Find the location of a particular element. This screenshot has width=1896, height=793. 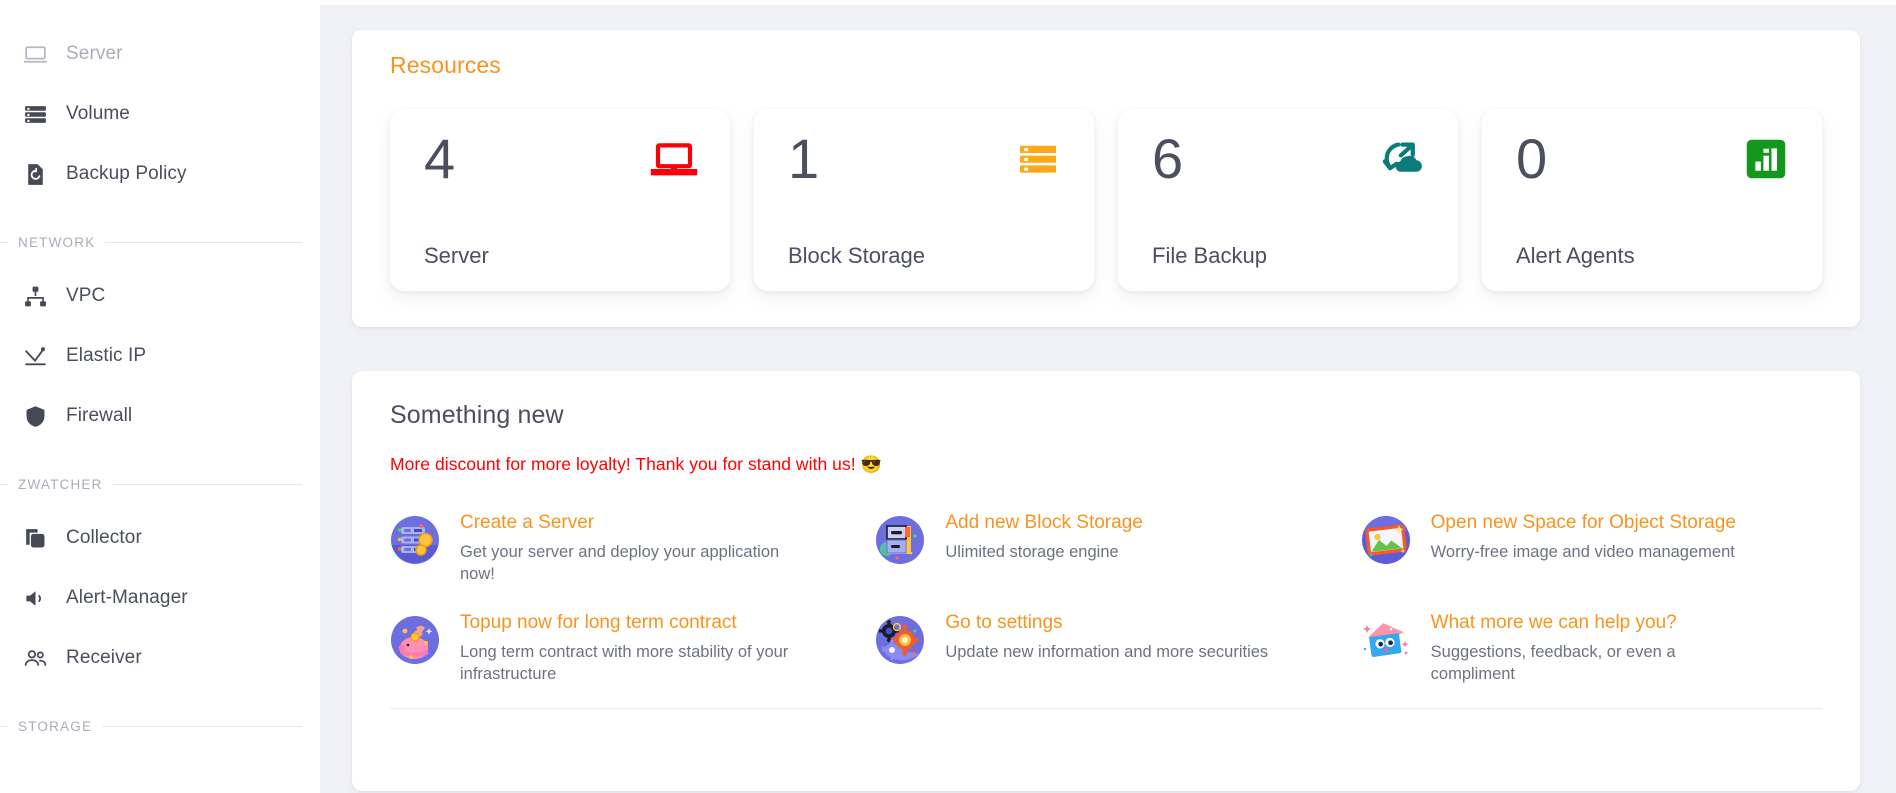

resource-card-alert-agents: 0 Alert Agents is located at coordinates (1652, 200).